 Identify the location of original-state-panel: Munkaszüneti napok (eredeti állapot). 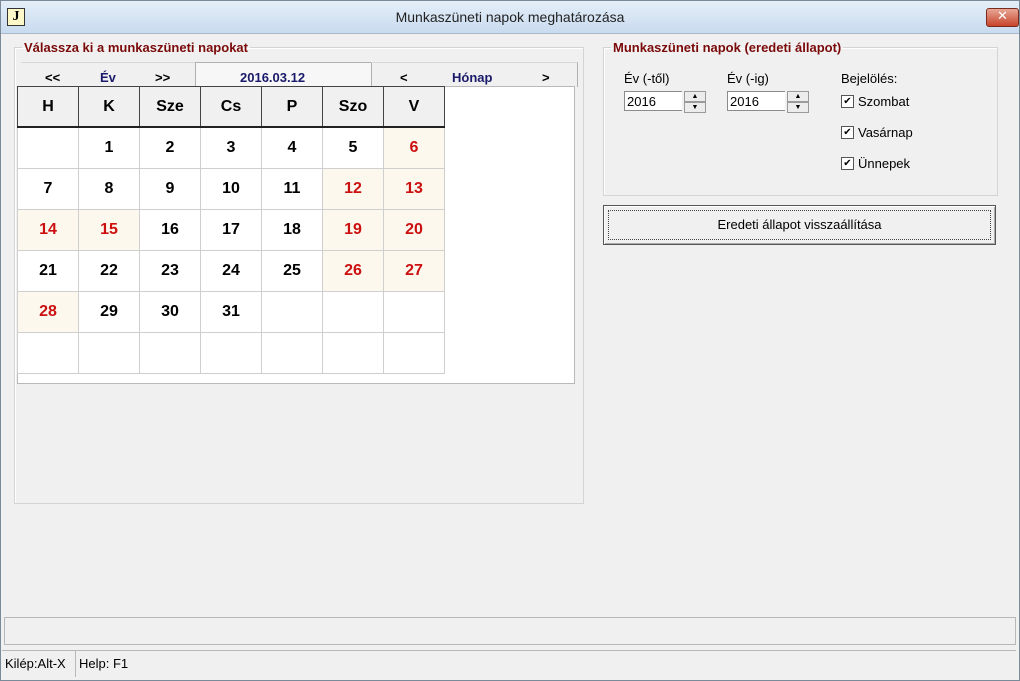
(800, 118).